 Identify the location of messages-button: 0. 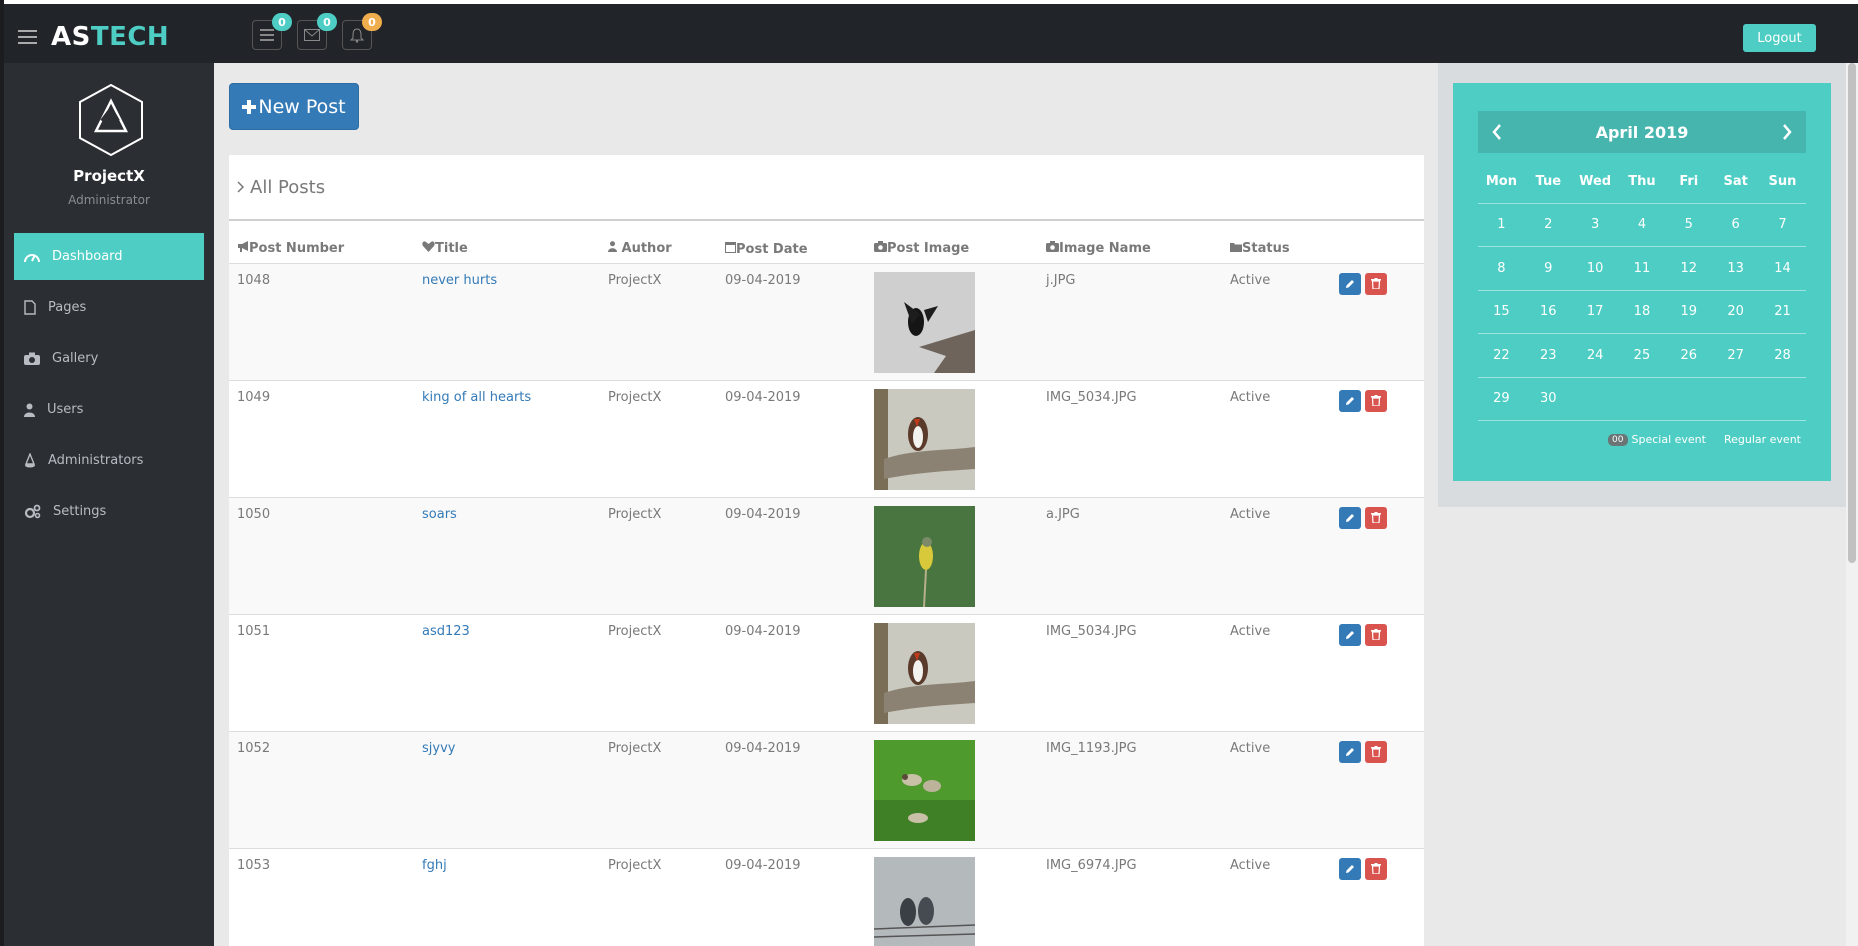
(317, 31).